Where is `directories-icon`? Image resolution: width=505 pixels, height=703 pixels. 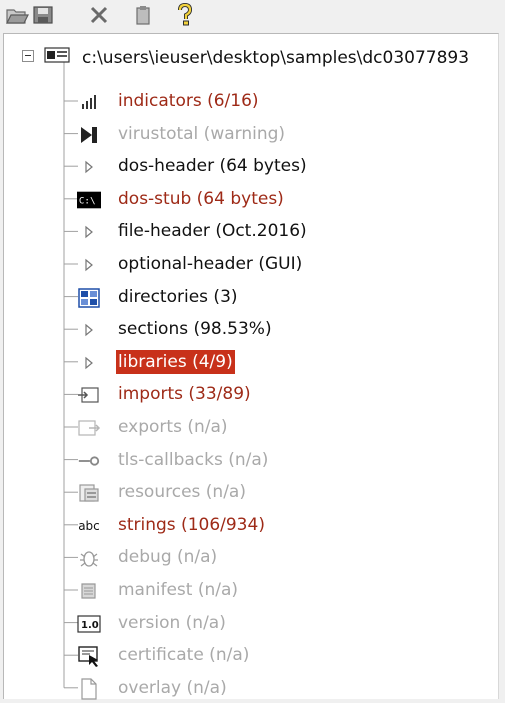 directories-icon is located at coordinates (89, 297).